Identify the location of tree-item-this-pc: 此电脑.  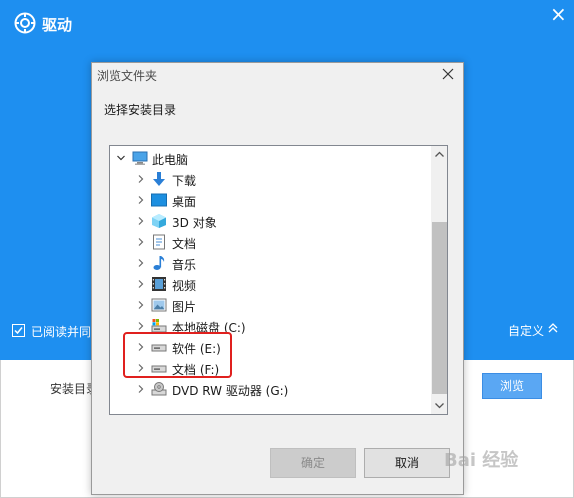
(270, 158).